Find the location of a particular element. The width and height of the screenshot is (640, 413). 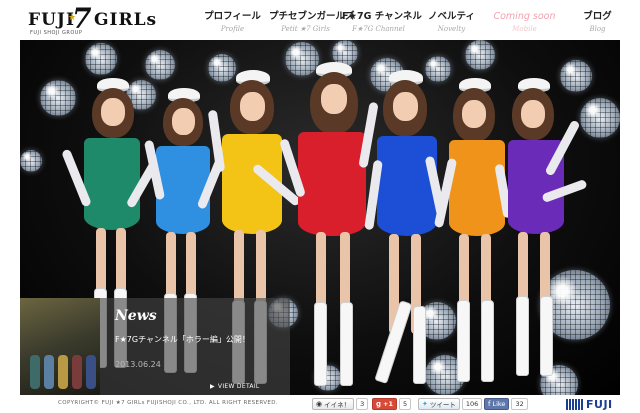

google-plus-count: 5 is located at coordinates (405, 404).